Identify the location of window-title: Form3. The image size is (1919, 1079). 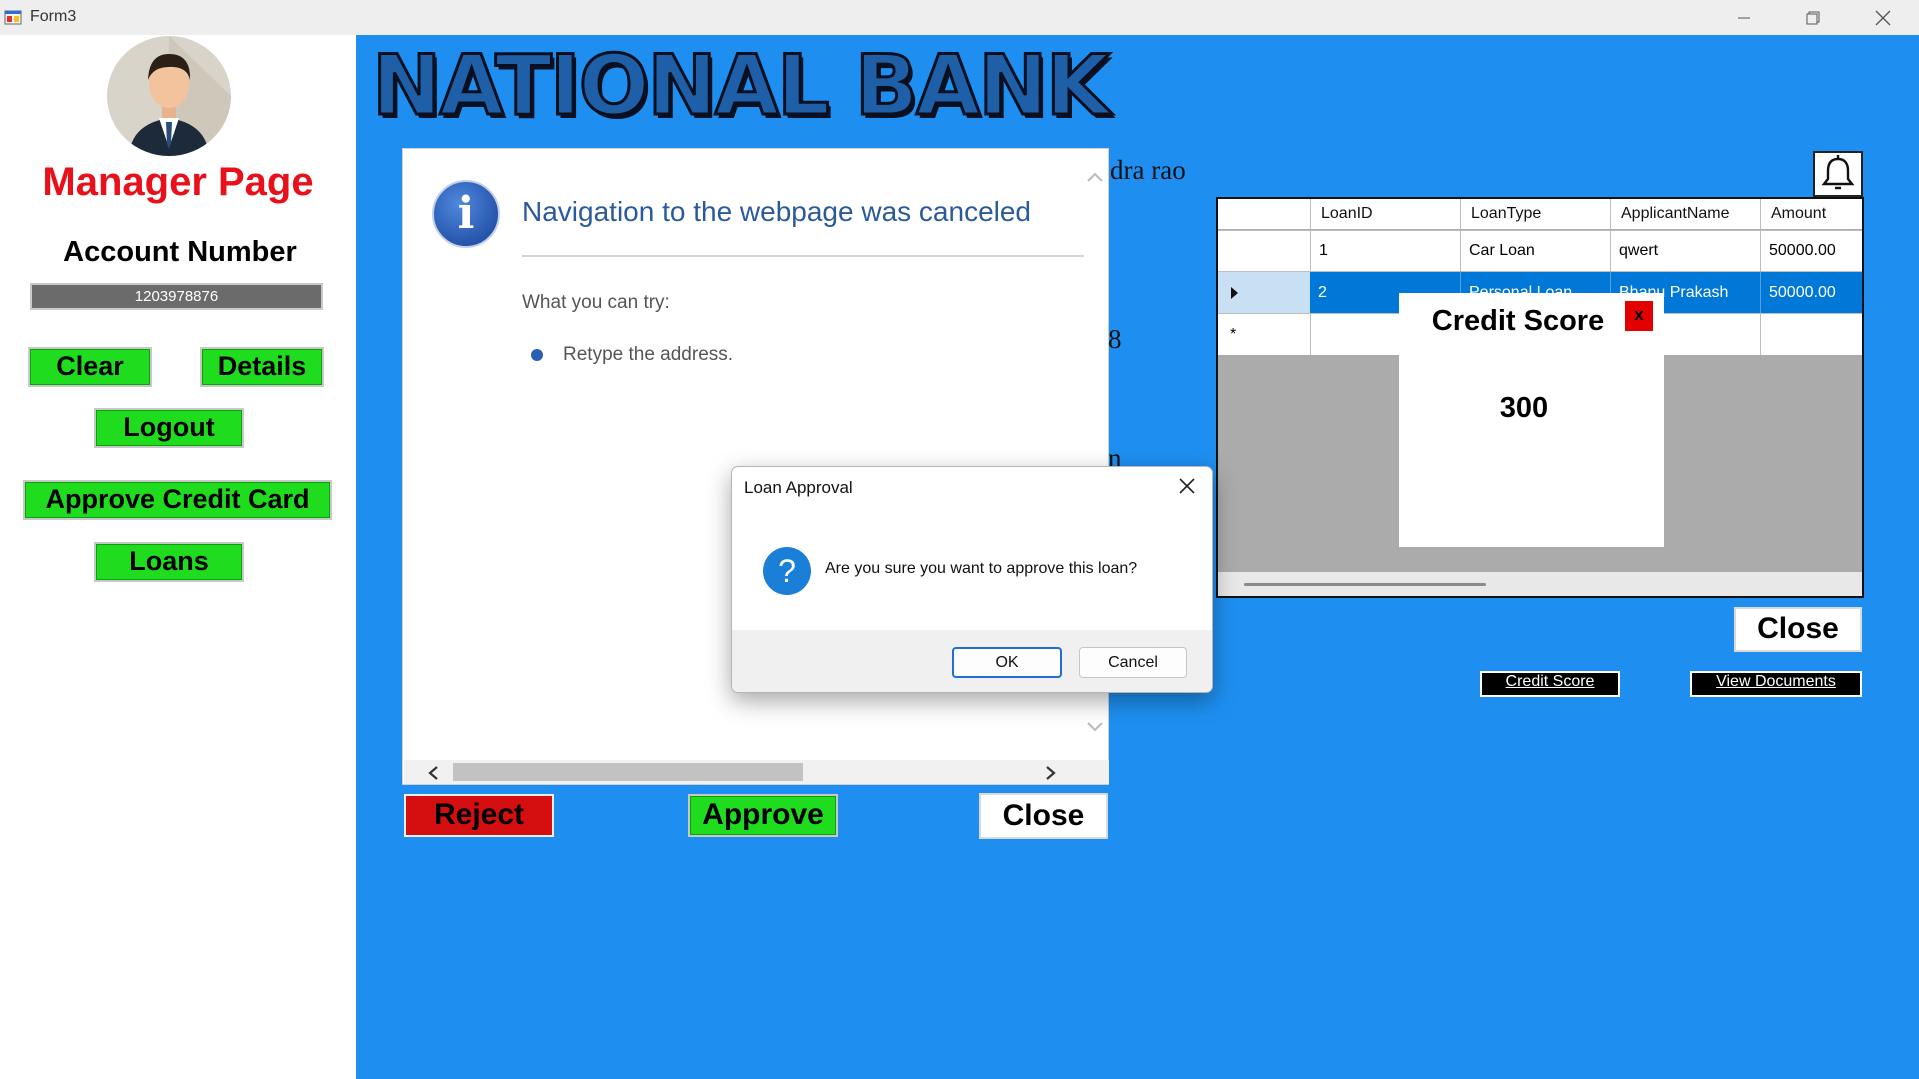
(53, 16).